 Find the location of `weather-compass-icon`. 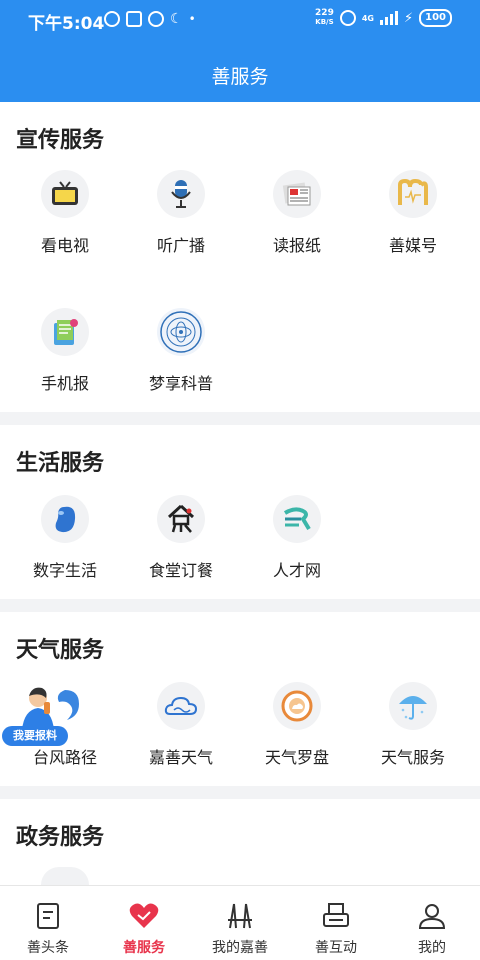

weather-compass-icon is located at coordinates (297, 706).